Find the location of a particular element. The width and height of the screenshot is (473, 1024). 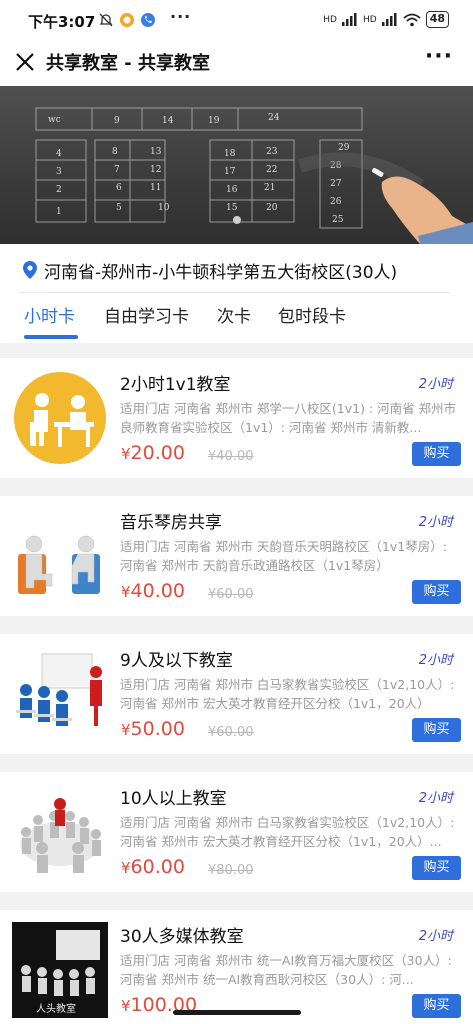

price-value: 50.00 is located at coordinates (157, 729).